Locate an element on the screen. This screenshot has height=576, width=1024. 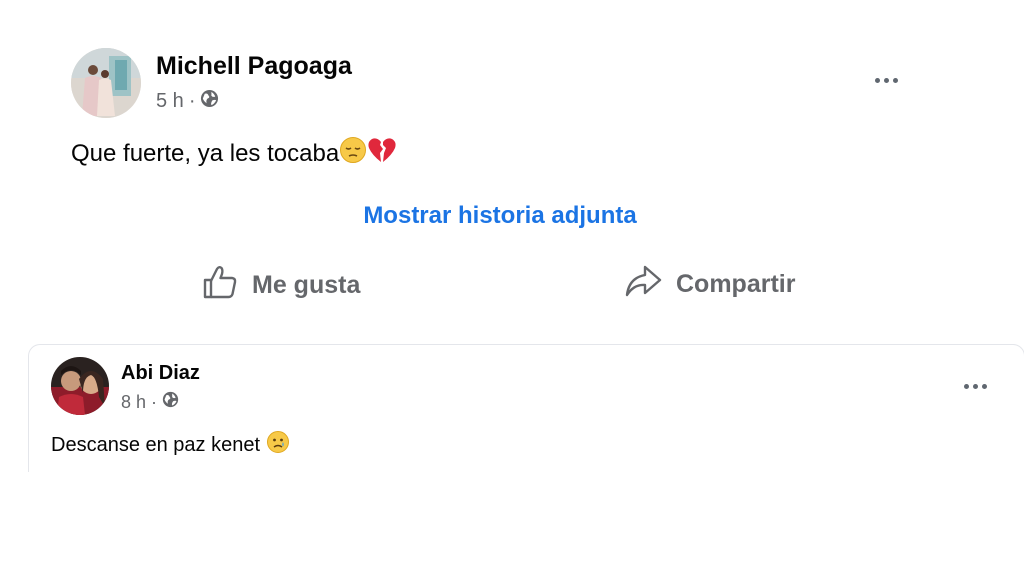
post-text: Descanse en paz kenet is located at coordinates (170, 445).